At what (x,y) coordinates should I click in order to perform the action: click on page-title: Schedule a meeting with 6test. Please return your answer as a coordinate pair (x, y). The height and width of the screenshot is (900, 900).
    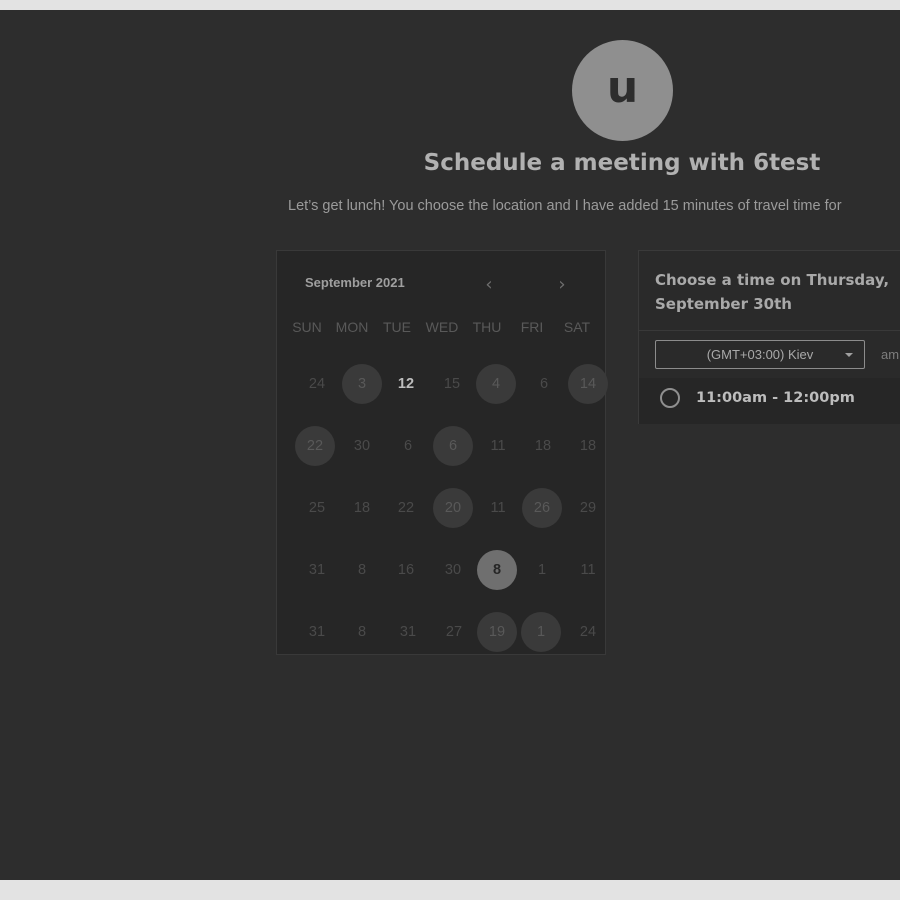
    Looking at the image, I should click on (622, 163).